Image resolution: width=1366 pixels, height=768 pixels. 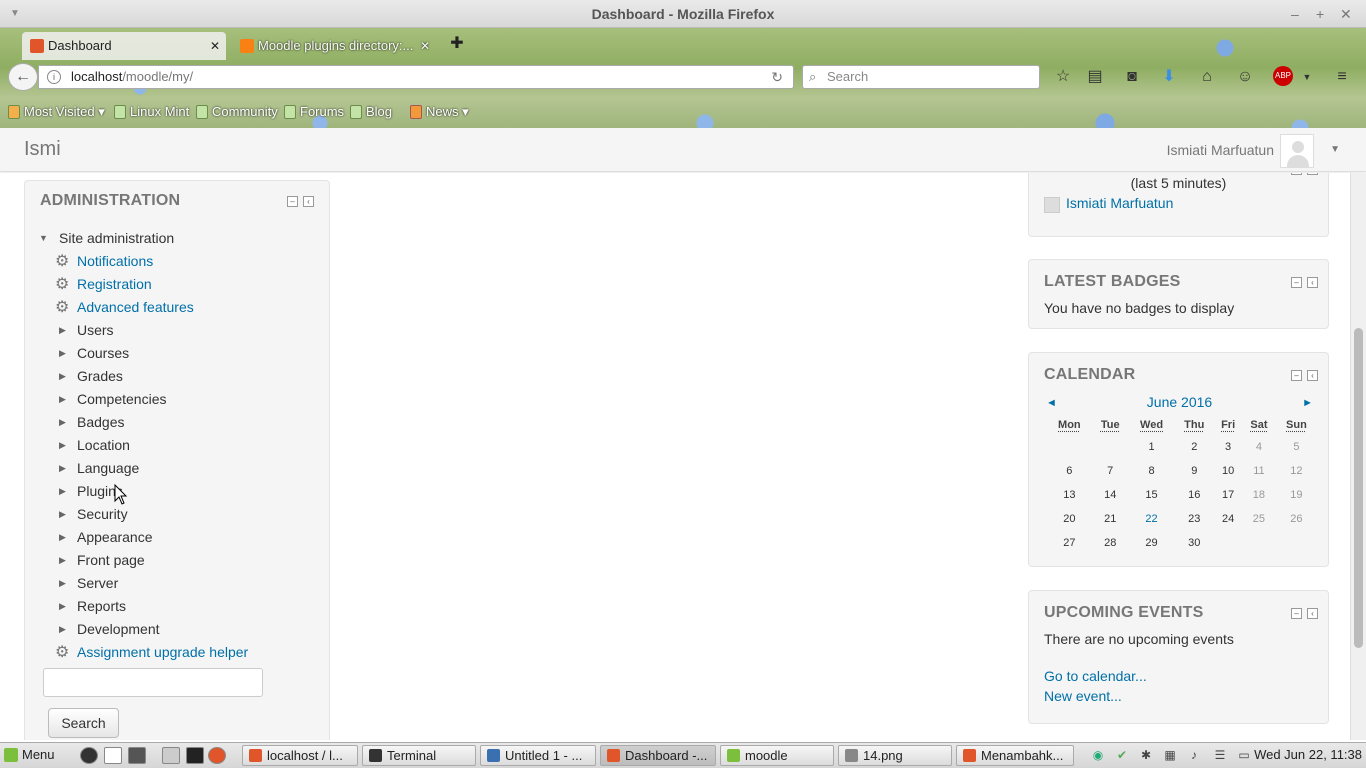 What do you see at coordinates (439, 112) in the screenshot?
I see `bookmark-news: News ▾` at bounding box center [439, 112].